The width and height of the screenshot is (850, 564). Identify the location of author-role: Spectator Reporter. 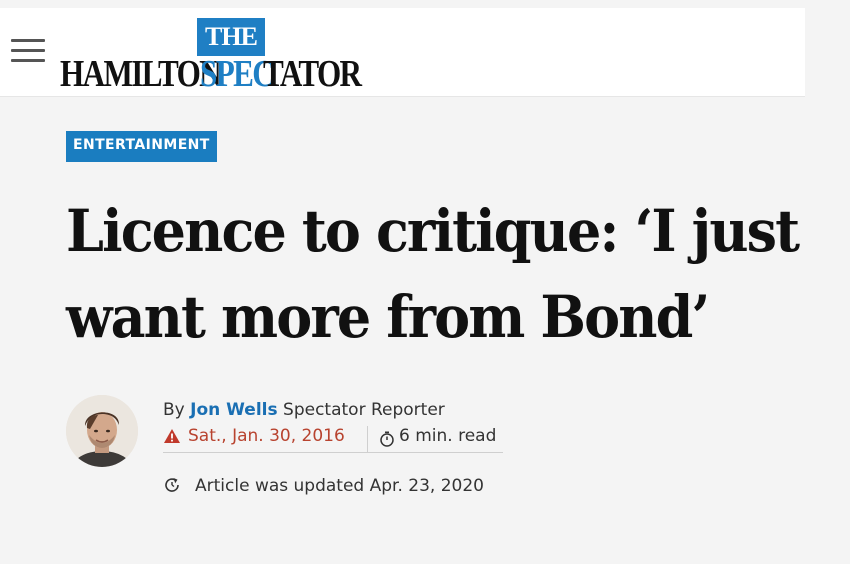
(364, 410).